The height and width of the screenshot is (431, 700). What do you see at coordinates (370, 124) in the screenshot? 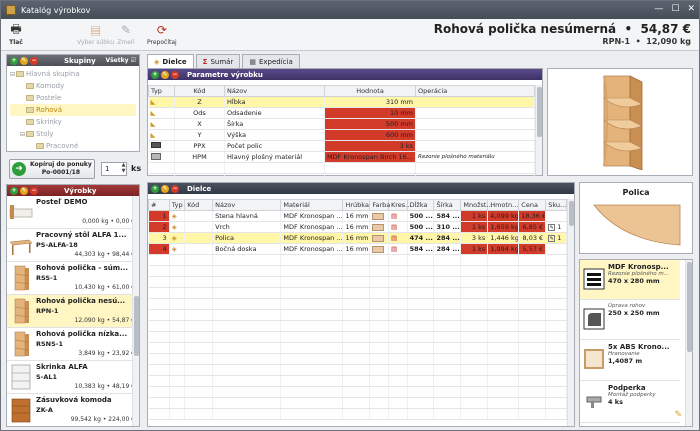
I see `param-value: 500 mm` at bounding box center [370, 124].